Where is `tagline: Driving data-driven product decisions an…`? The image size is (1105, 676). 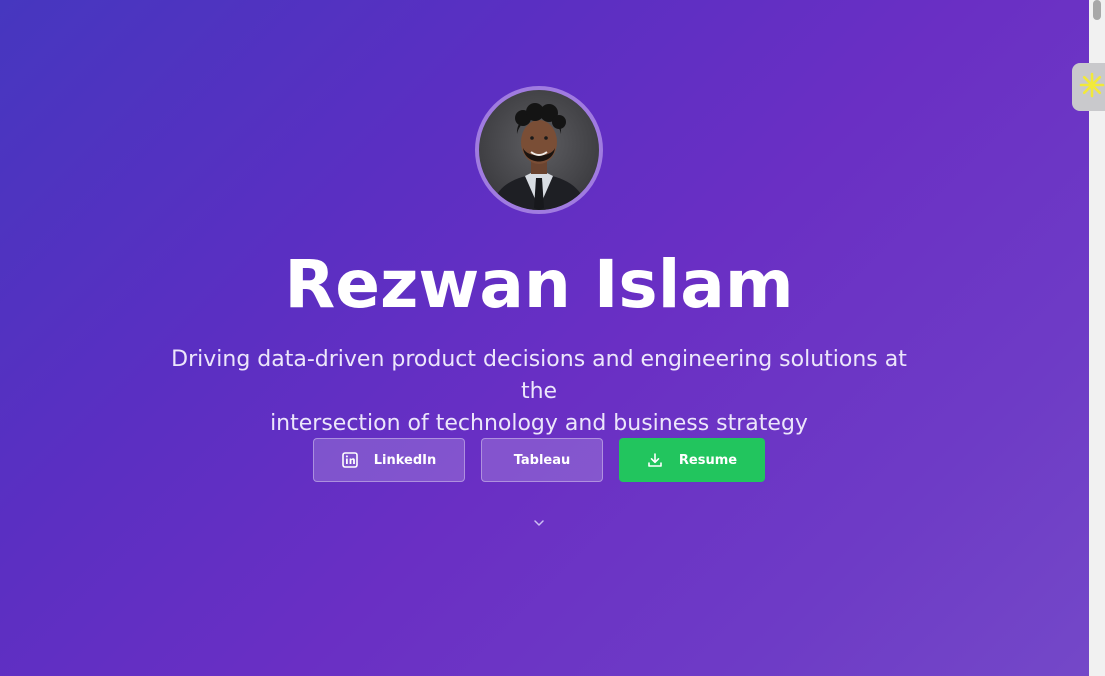
tagline: Driving data-driven product decisions an… is located at coordinates (539, 392).